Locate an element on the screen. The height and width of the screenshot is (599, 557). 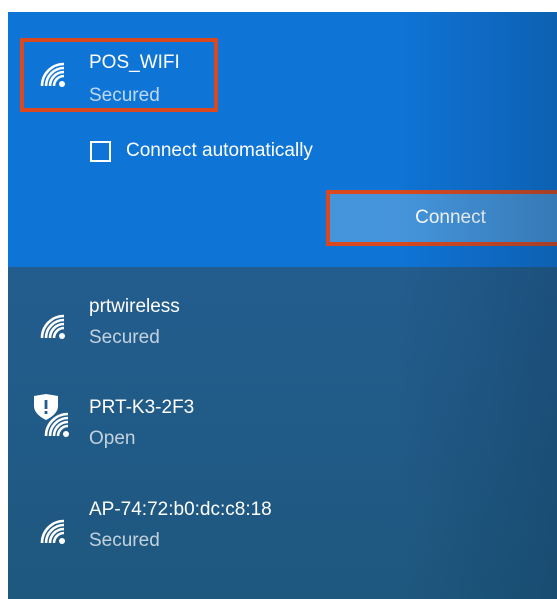
connect-button: Connect is located at coordinates (441, 218).